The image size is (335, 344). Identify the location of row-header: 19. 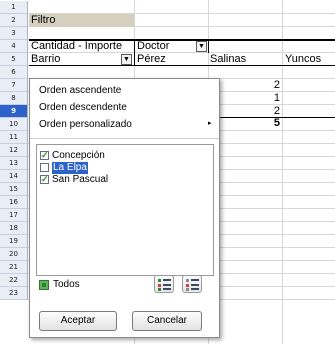
(14, 241).